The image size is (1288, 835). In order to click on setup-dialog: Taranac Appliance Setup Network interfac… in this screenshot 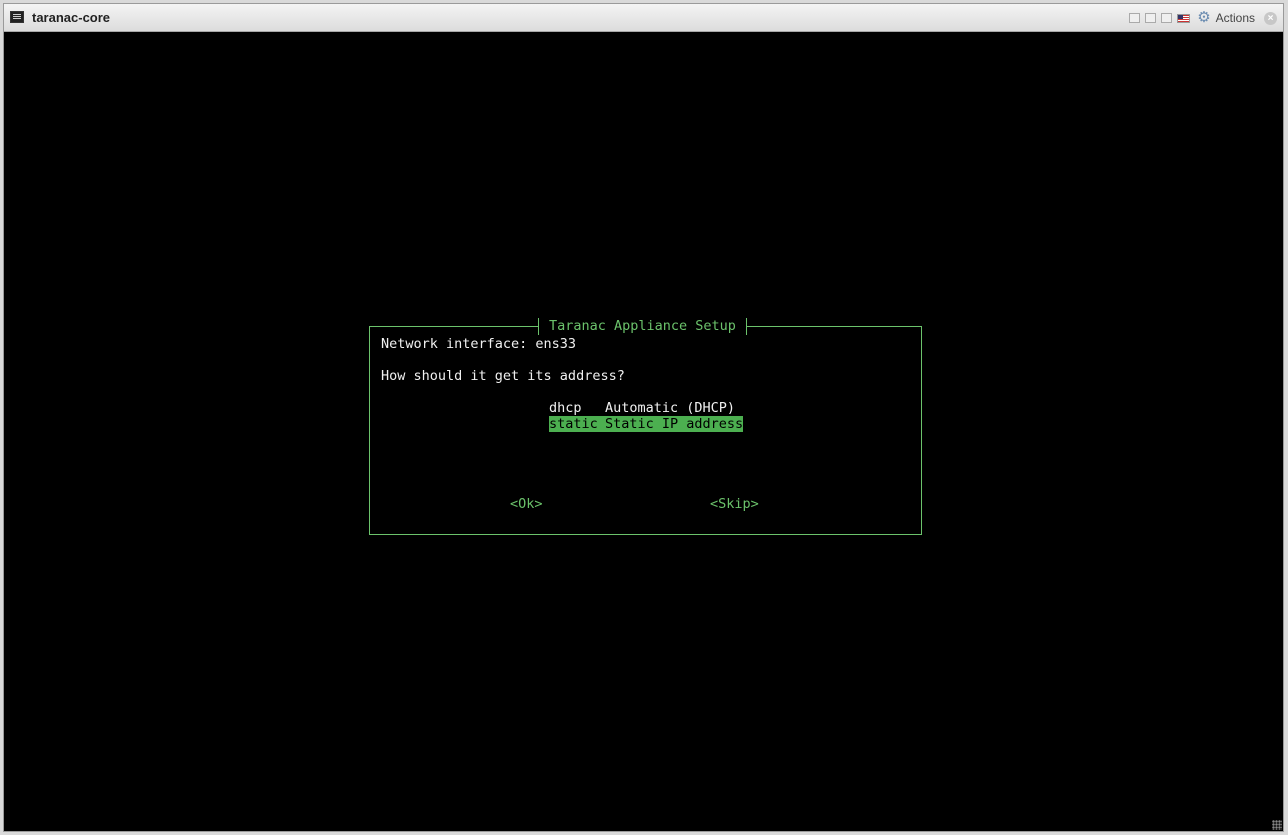, I will do `click(645, 426)`.